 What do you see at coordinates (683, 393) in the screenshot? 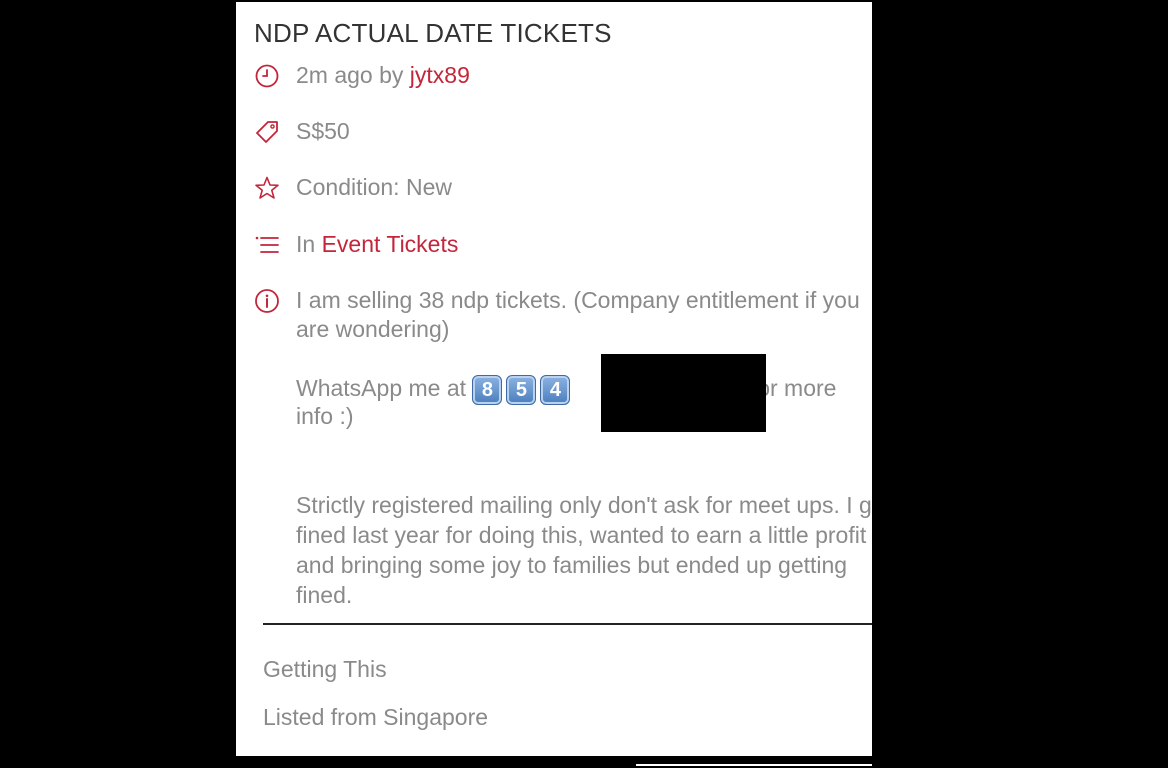
I see `redaction-box` at bounding box center [683, 393].